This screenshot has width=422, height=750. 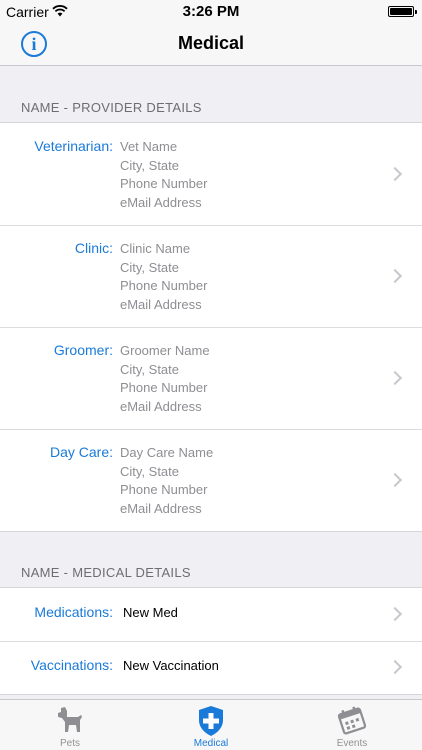 What do you see at coordinates (352, 720) in the screenshot?
I see `calendar-icon` at bounding box center [352, 720].